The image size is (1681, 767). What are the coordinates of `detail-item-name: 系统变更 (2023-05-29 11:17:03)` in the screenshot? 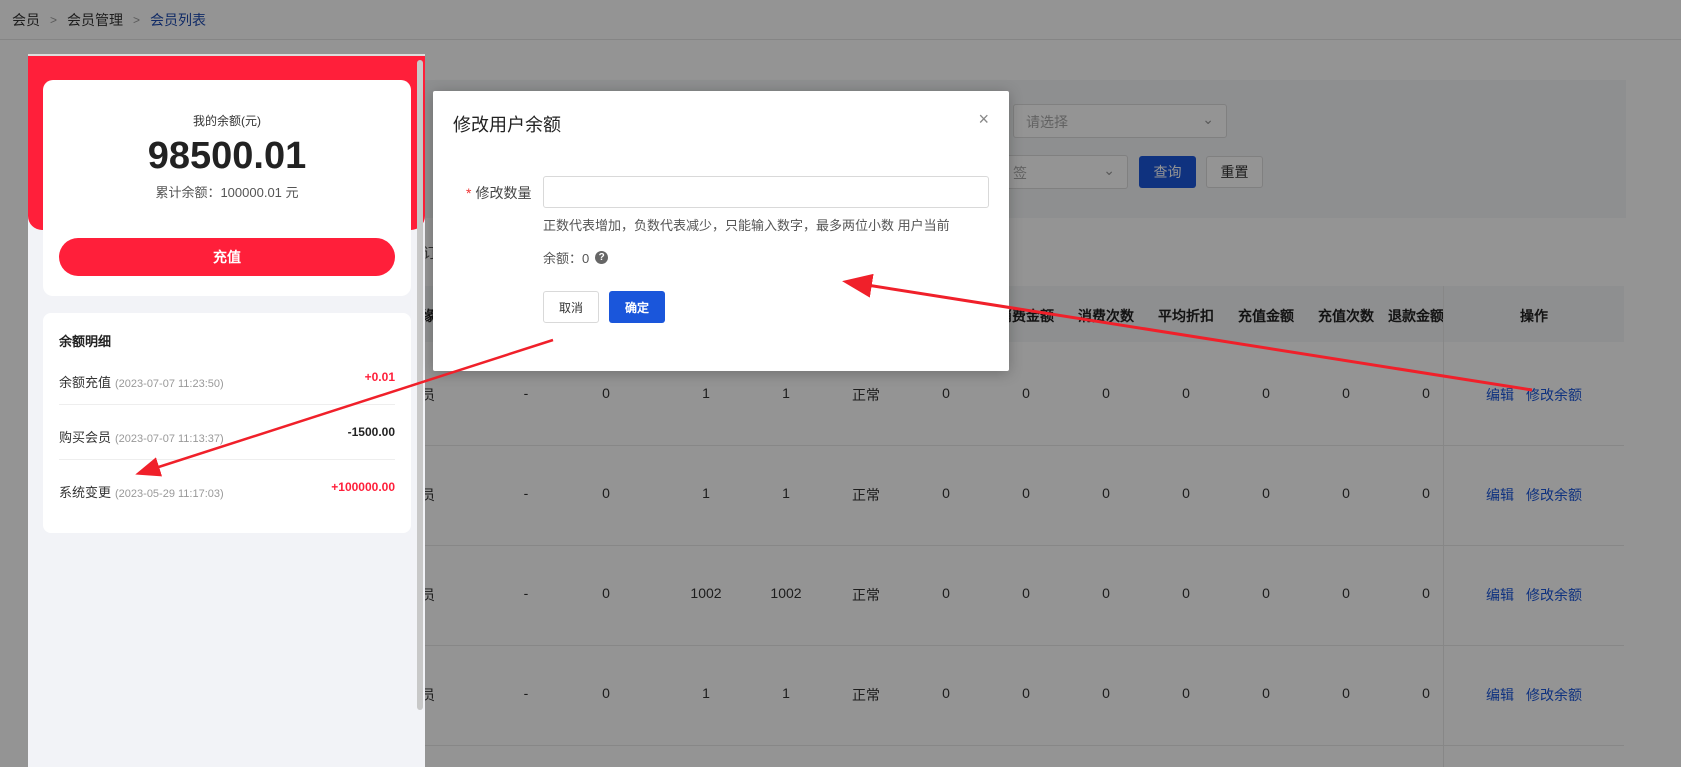 It's located at (141, 491).